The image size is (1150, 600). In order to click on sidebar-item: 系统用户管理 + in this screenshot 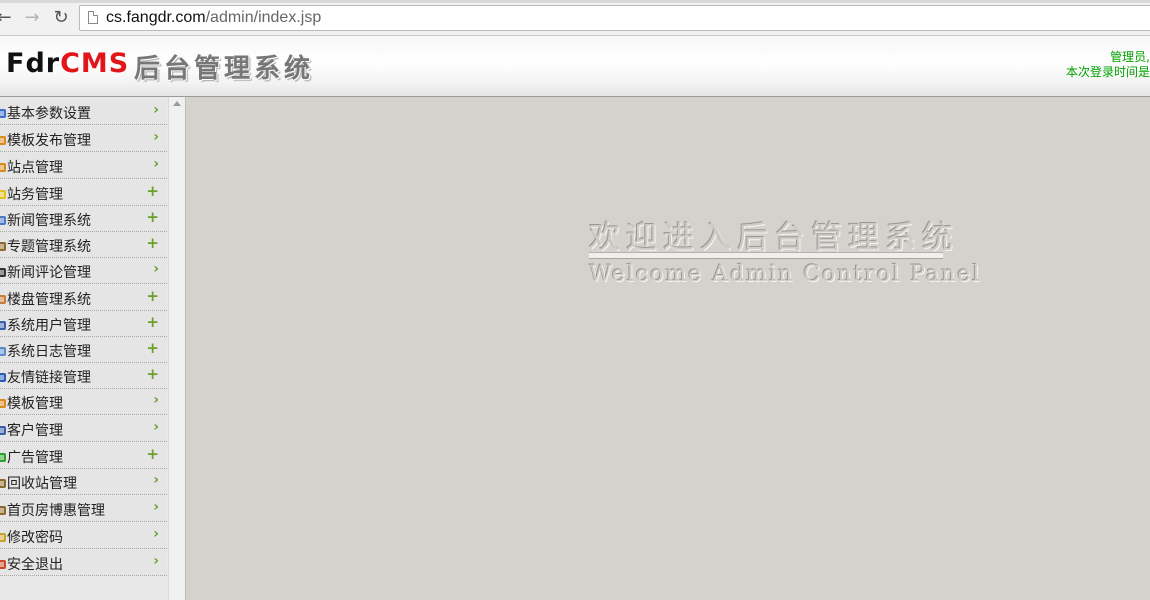, I will do `click(83, 324)`.